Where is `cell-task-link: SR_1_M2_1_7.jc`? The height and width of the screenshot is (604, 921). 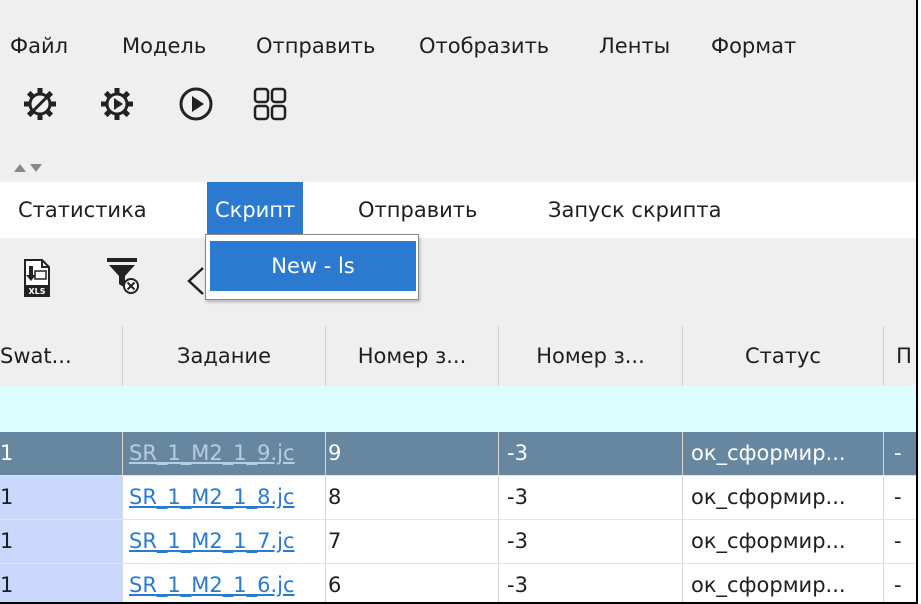
cell-task-link: SR_1_M2_1_7.jc is located at coordinates (224, 541).